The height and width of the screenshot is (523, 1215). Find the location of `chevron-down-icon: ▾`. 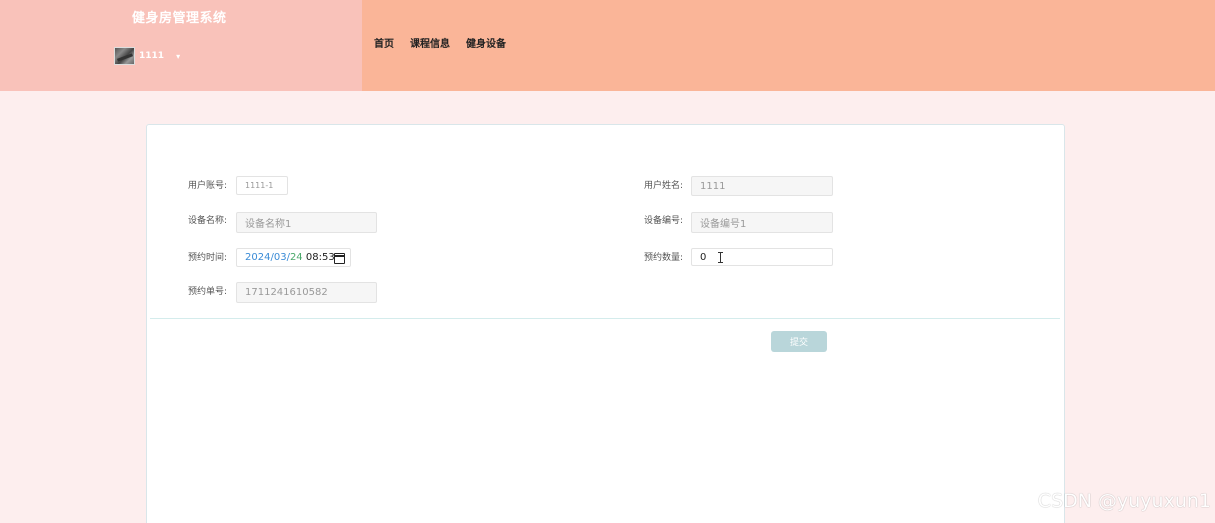

chevron-down-icon: ▾ is located at coordinates (178, 56).